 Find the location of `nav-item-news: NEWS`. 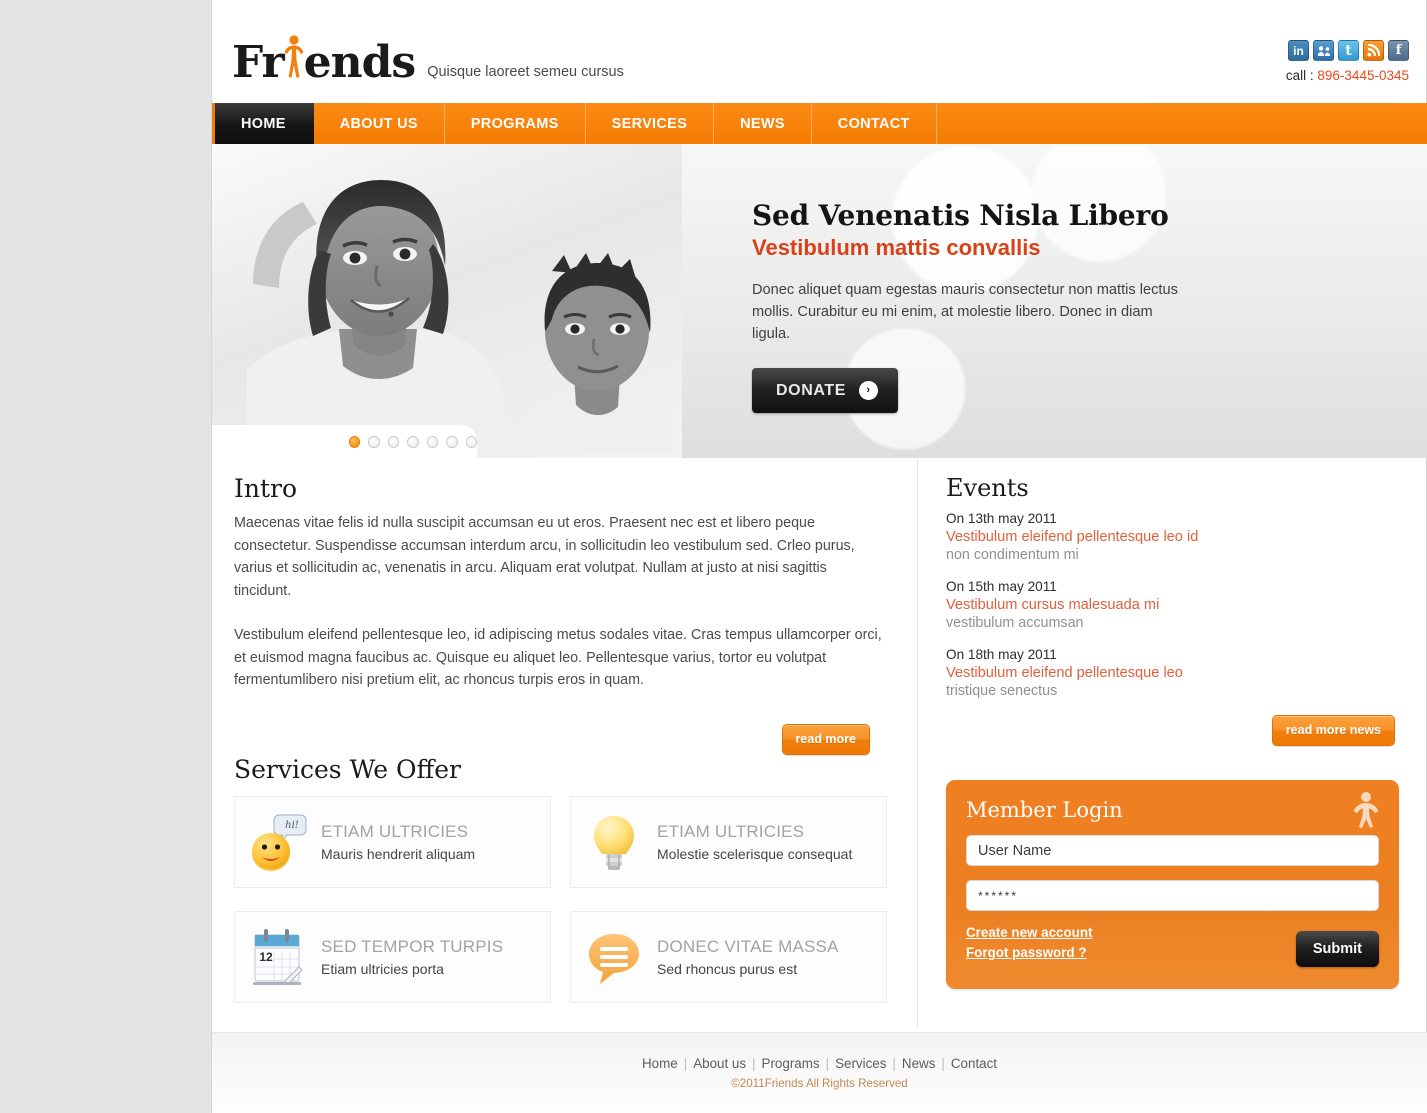

nav-item-news: NEWS is located at coordinates (763, 123).